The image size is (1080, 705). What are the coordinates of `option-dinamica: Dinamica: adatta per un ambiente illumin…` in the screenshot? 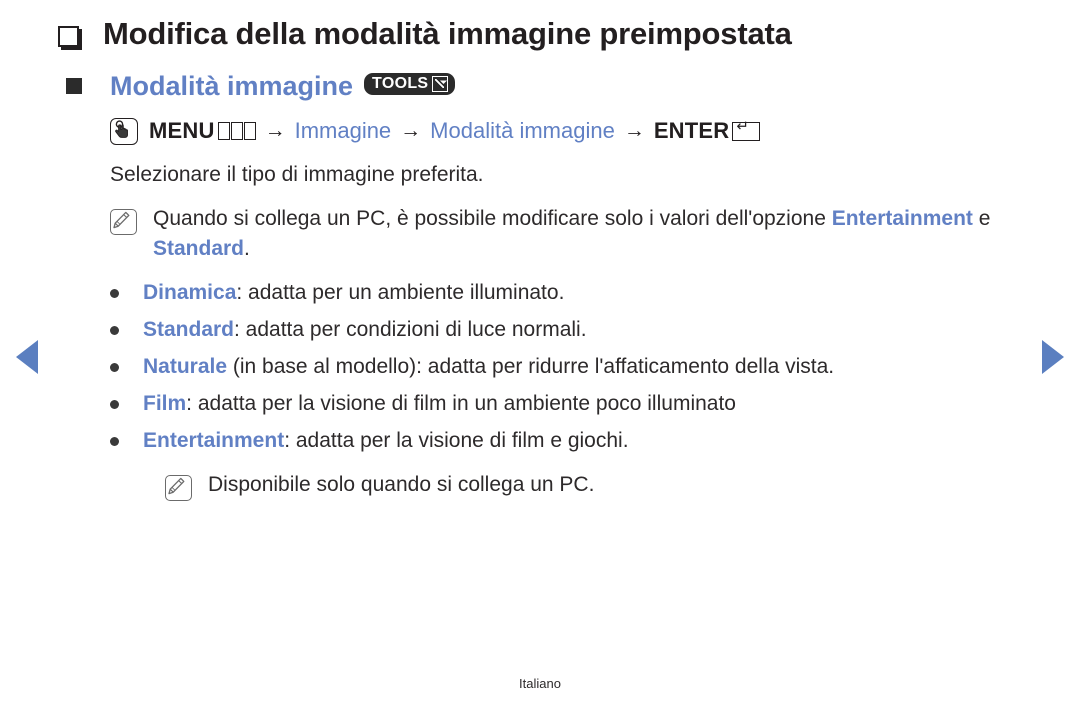 It's located at (353, 293).